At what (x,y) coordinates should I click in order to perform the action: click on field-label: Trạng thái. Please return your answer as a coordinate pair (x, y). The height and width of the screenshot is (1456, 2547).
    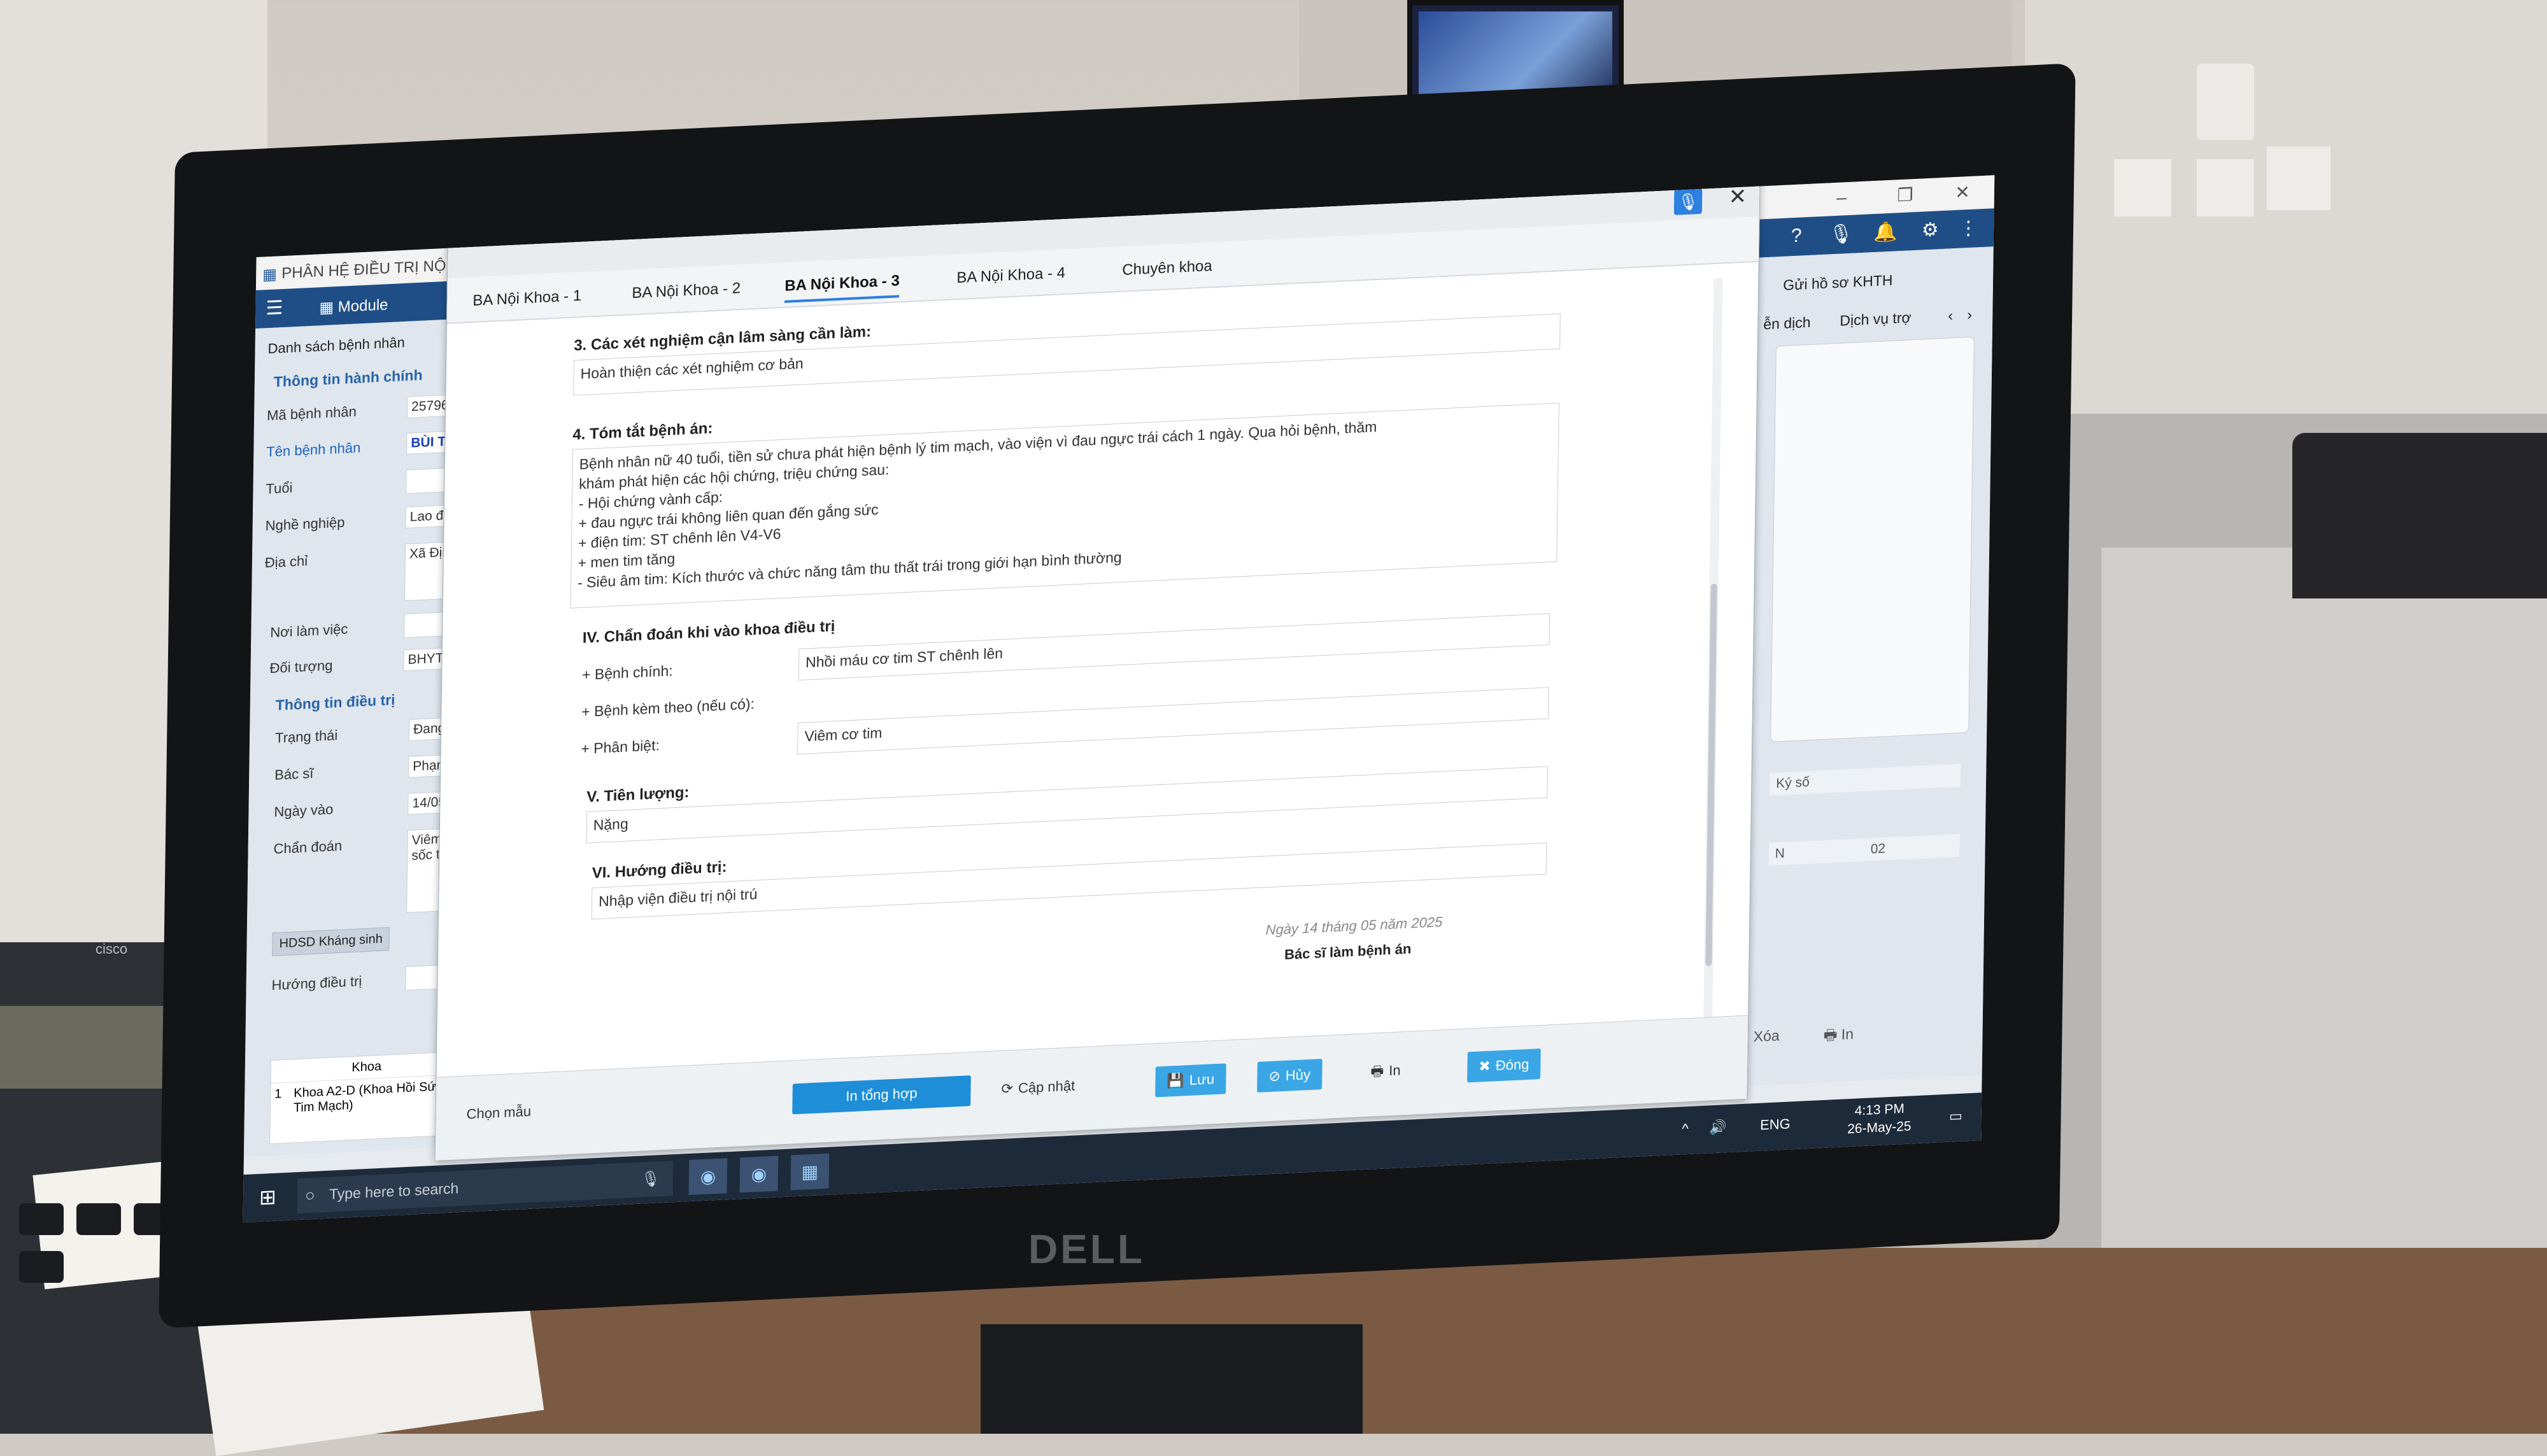
    Looking at the image, I should click on (306, 736).